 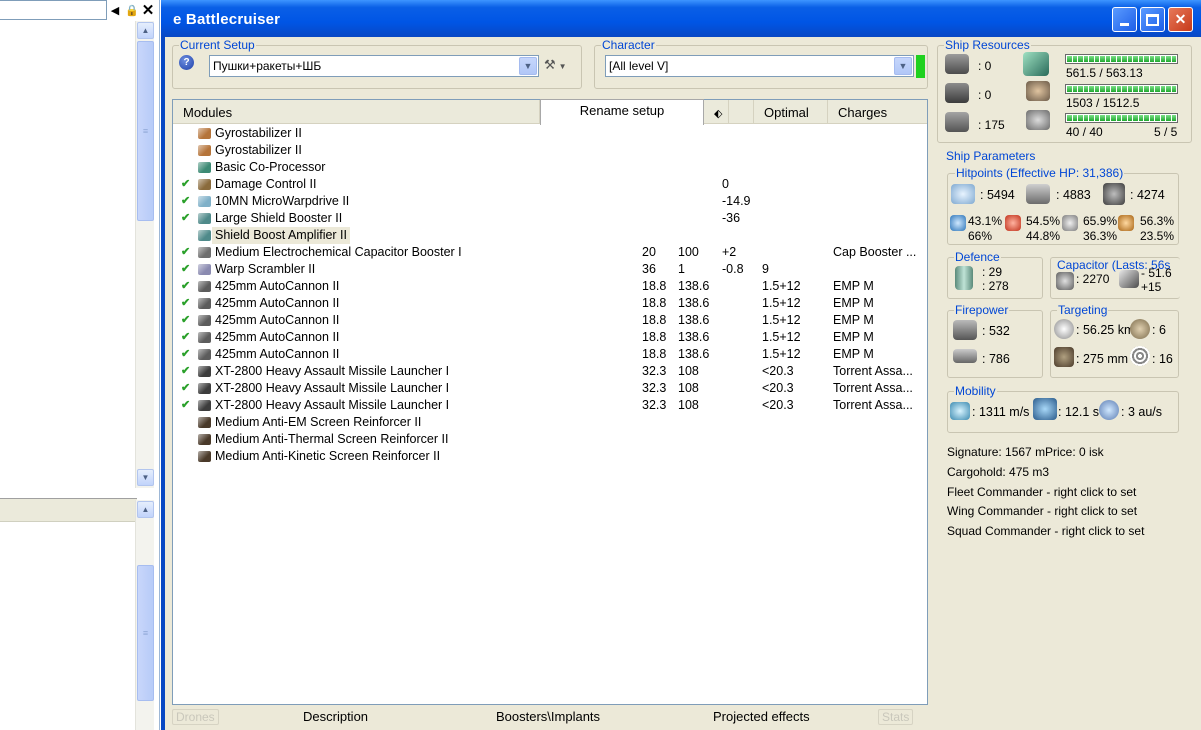 I want to click on module-c1: 32.3, so click(x=654, y=405).